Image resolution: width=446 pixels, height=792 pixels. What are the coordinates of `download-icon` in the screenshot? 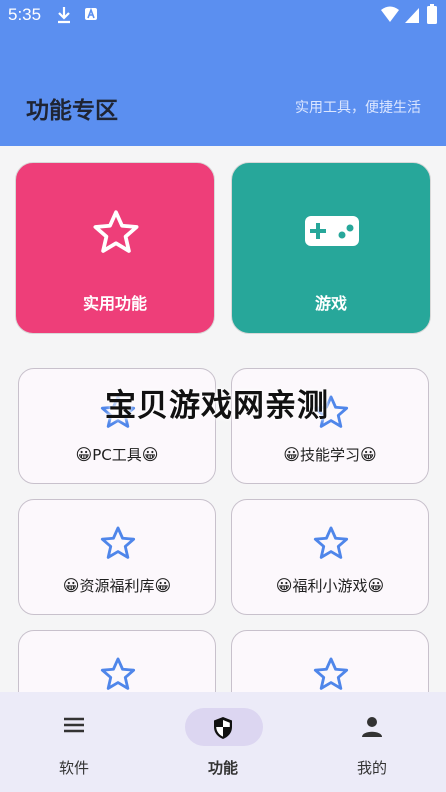 It's located at (64, 15).